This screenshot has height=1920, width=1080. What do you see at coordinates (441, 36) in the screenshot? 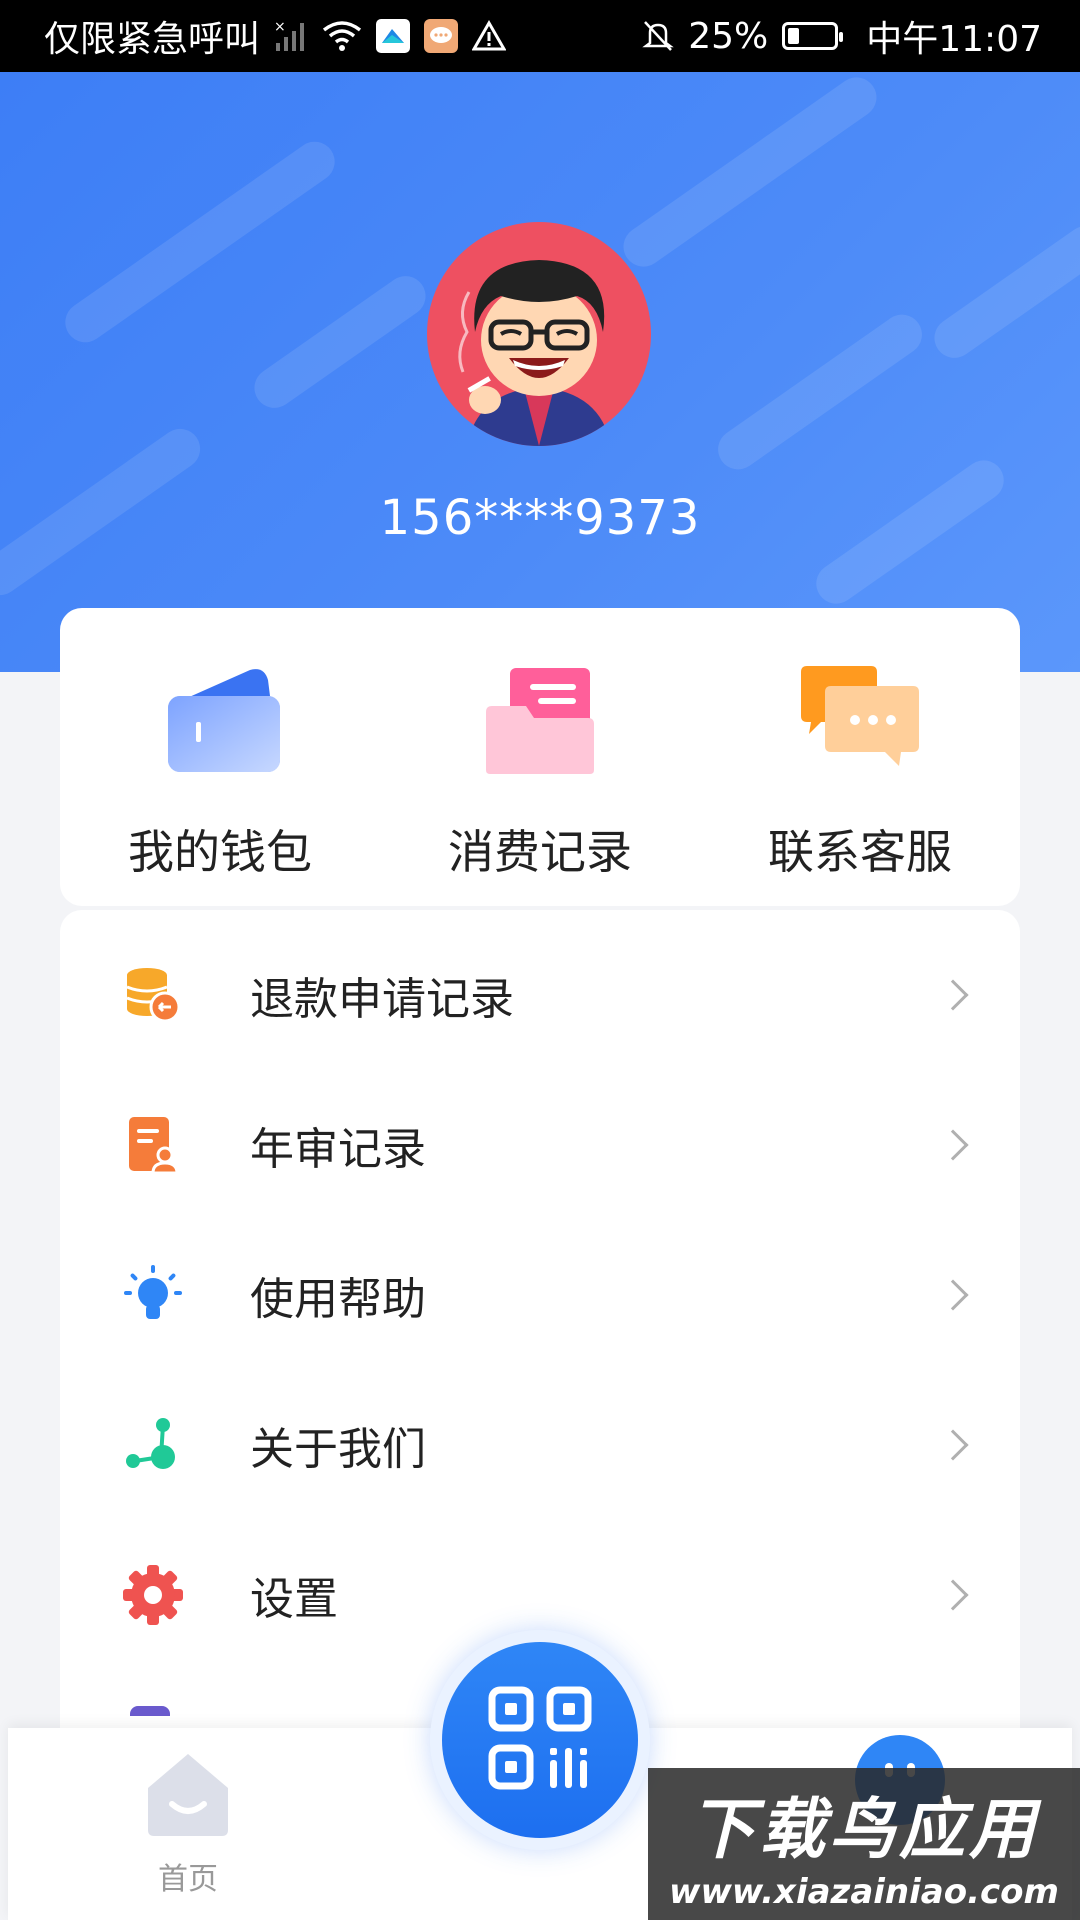
I see `message-icon` at bounding box center [441, 36].